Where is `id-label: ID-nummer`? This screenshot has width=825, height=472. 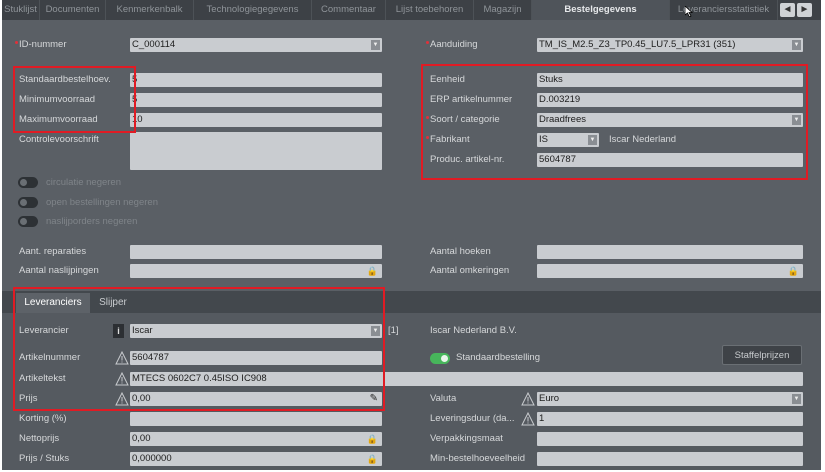
id-label: ID-nummer is located at coordinates (43, 44).